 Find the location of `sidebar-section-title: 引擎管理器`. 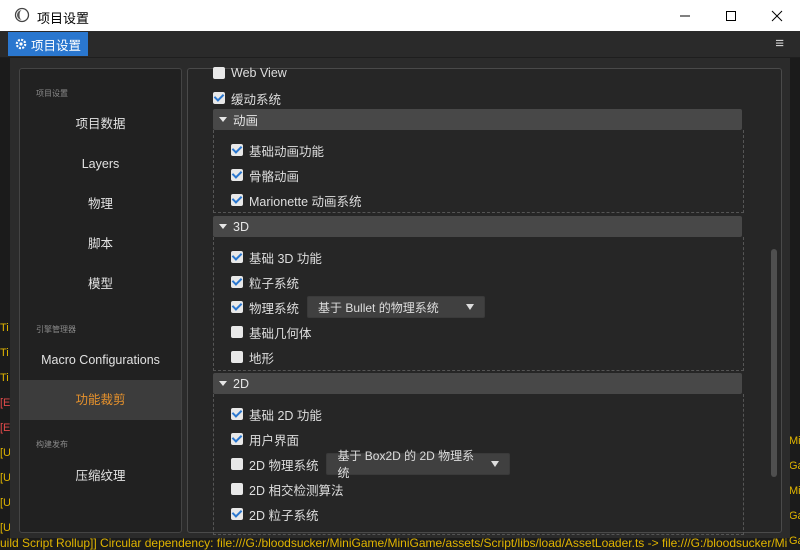

sidebar-section-title: 引擎管理器 is located at coordinates (56, 329).